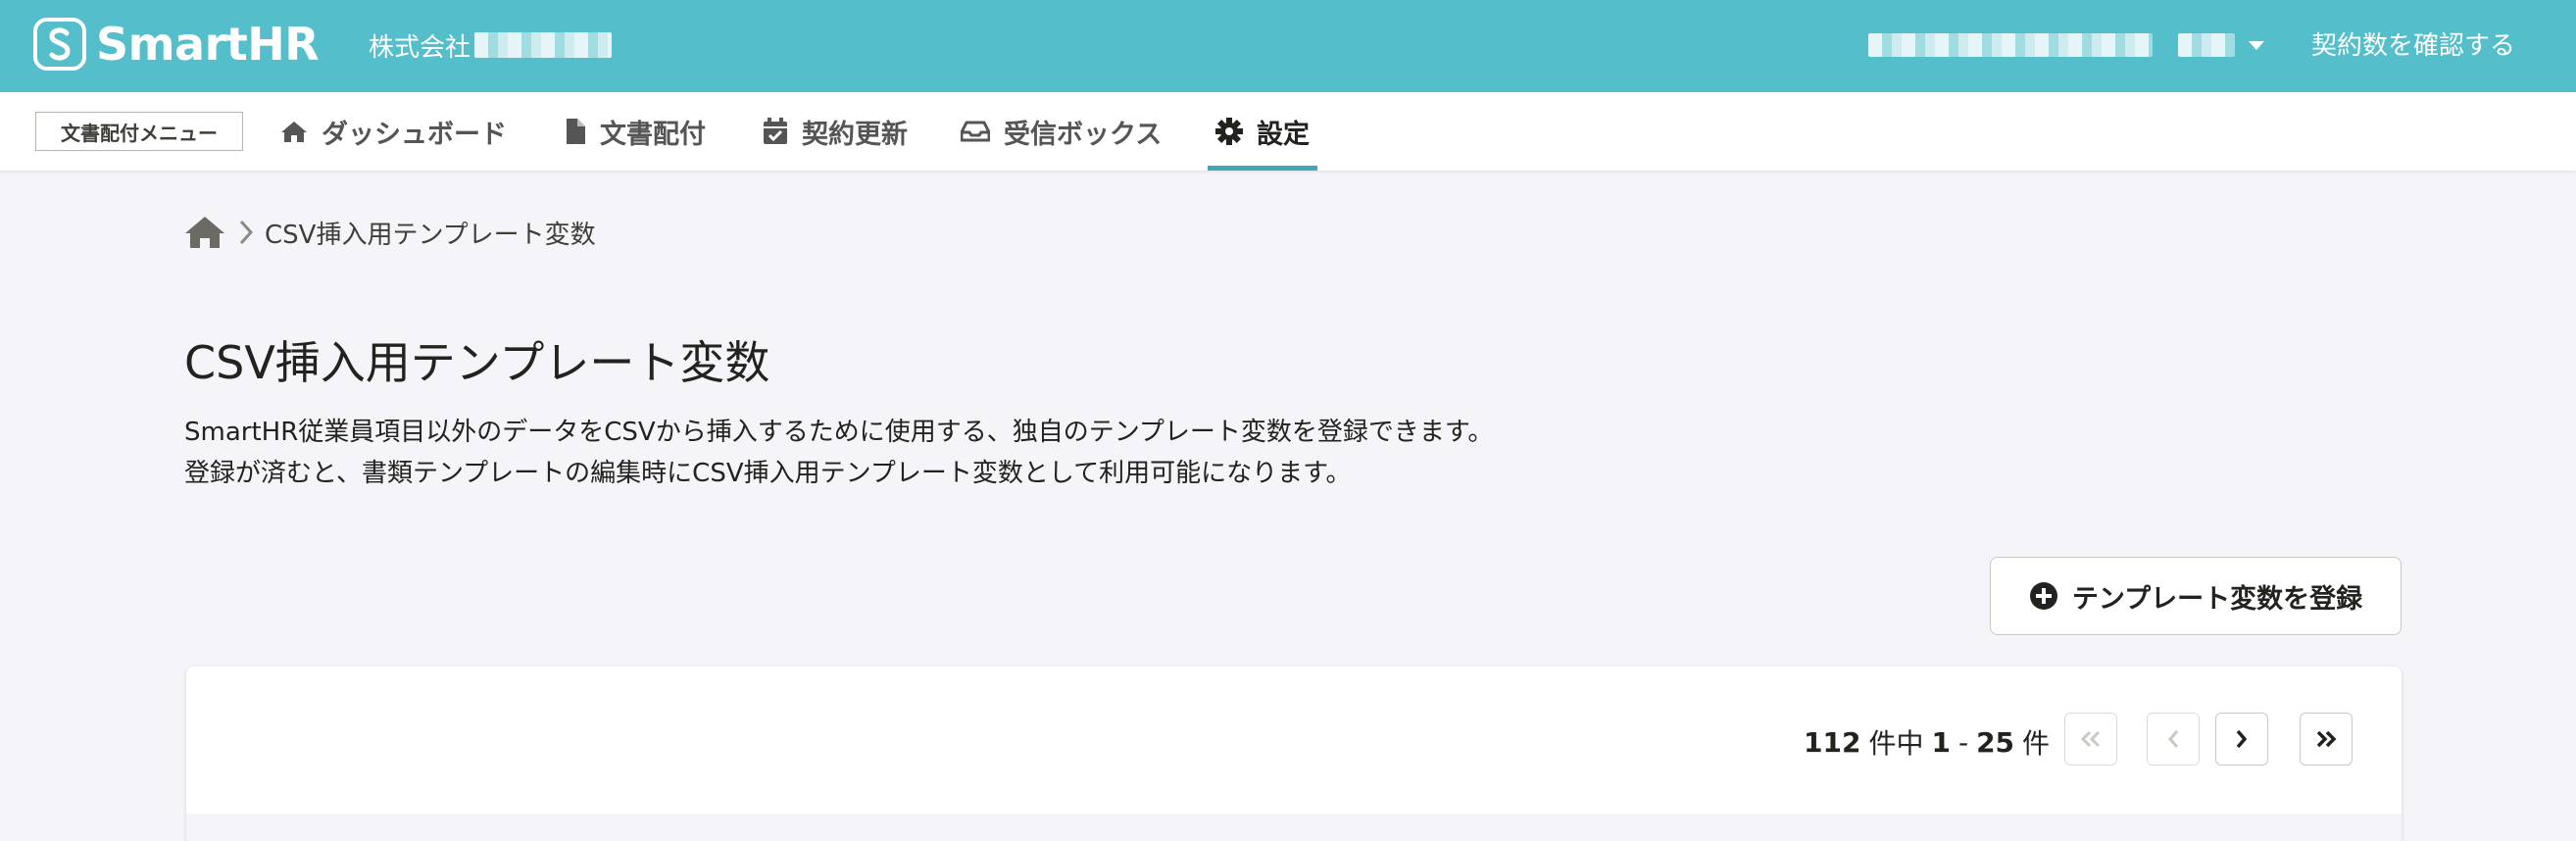  I want to click on nav-contract-renewal-label: 契約更新, so click(855, 134).